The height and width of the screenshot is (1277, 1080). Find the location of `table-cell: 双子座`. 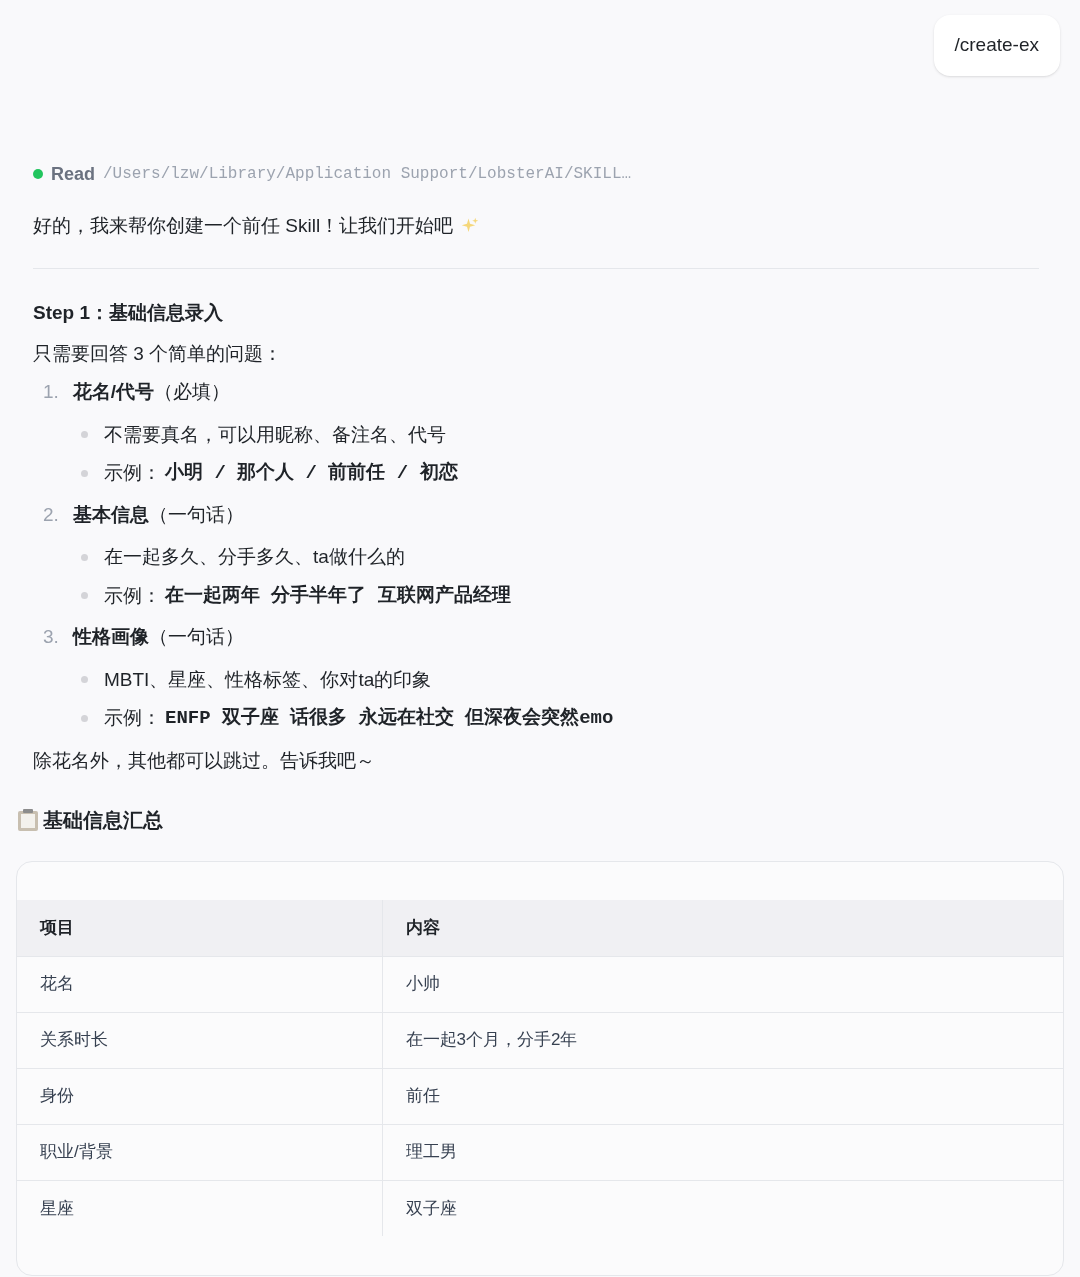

table-cell: 双子座 is located at coordinates (722, 1208).